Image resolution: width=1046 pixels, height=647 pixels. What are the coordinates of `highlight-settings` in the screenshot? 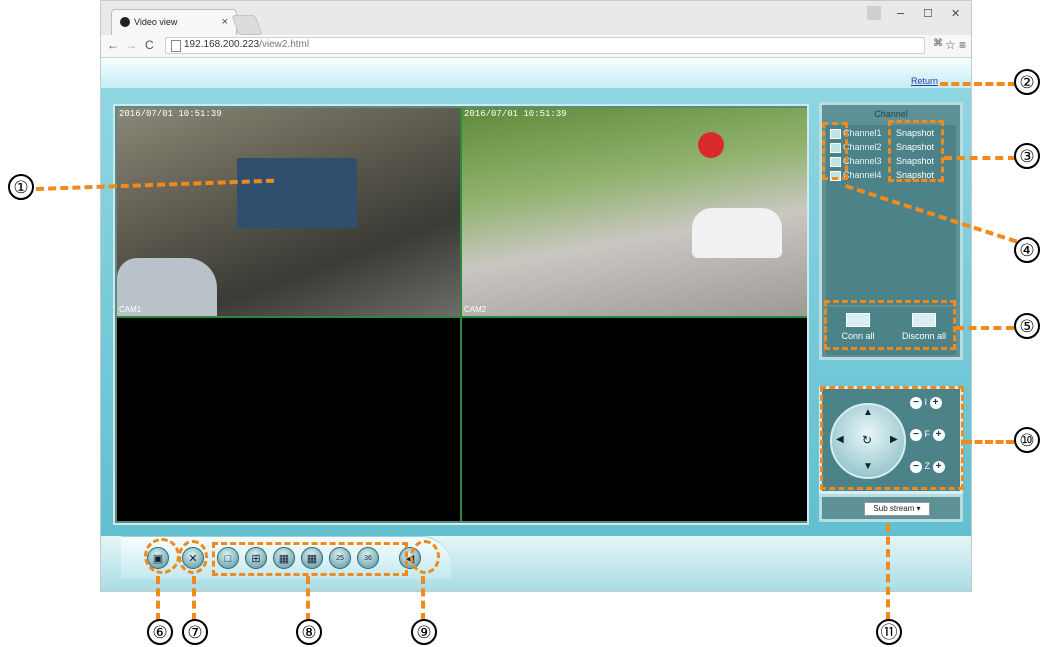 It's located at (193, 557).